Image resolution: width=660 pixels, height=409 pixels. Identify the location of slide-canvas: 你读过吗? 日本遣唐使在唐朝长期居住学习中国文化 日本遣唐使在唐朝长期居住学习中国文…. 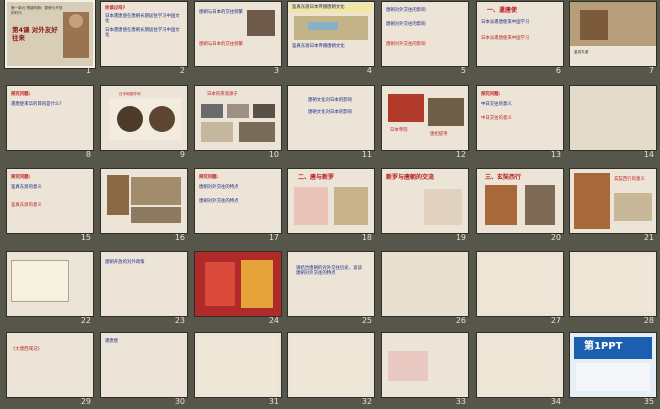
(144, 34).